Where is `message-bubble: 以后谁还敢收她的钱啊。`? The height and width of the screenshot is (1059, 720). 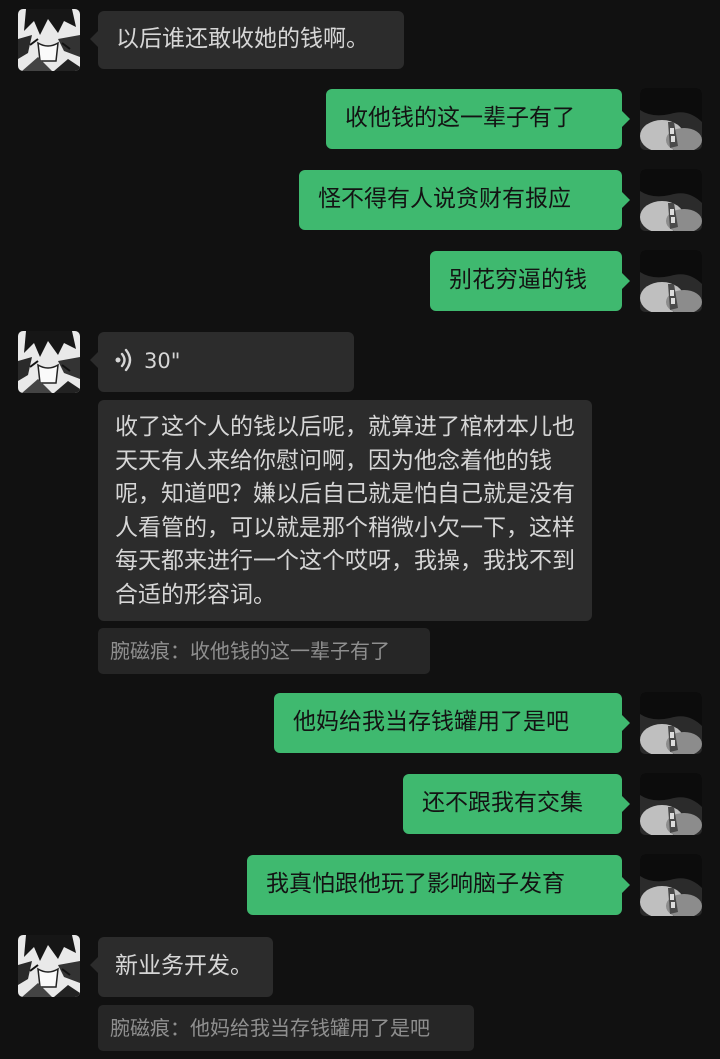 message-bubble: 以后谁还敢收她的钱啊。 is located at coordinates (247, 40).